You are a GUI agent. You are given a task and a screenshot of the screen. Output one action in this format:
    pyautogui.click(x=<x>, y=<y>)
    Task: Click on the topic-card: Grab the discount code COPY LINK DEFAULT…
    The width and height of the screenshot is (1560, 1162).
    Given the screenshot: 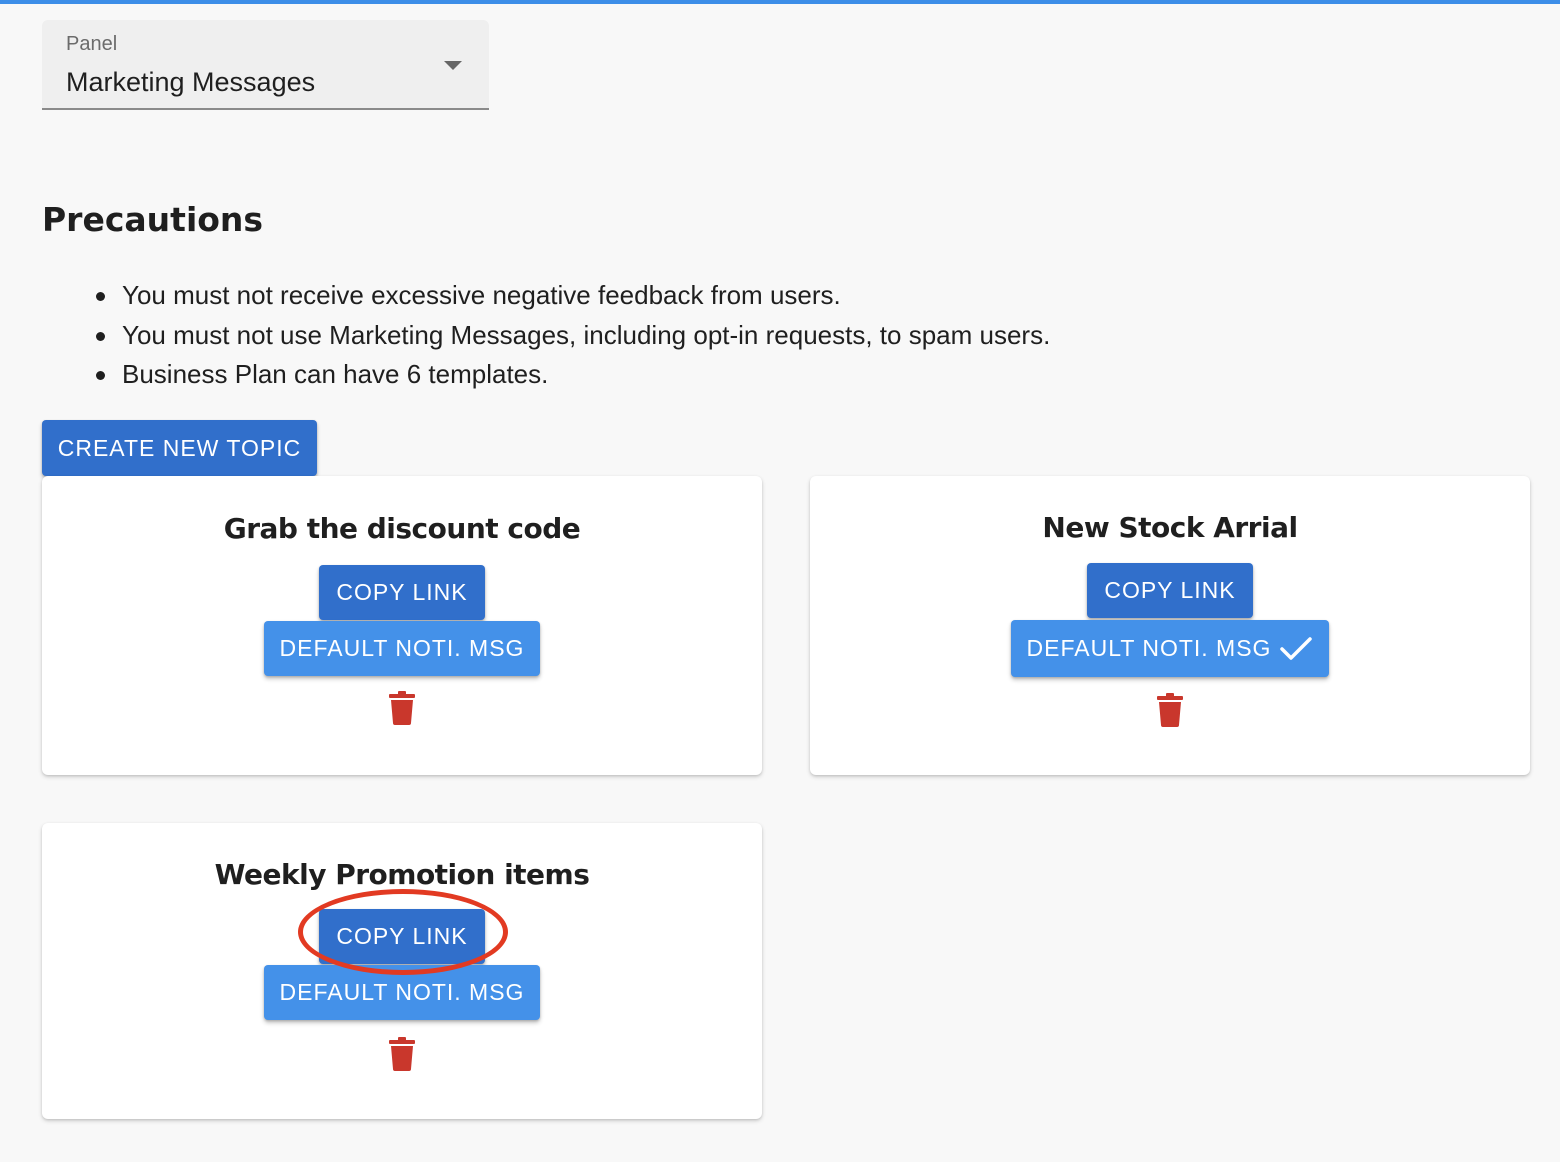 What is the action you would take?
    pyautogui.click(x=402, y=625)
    